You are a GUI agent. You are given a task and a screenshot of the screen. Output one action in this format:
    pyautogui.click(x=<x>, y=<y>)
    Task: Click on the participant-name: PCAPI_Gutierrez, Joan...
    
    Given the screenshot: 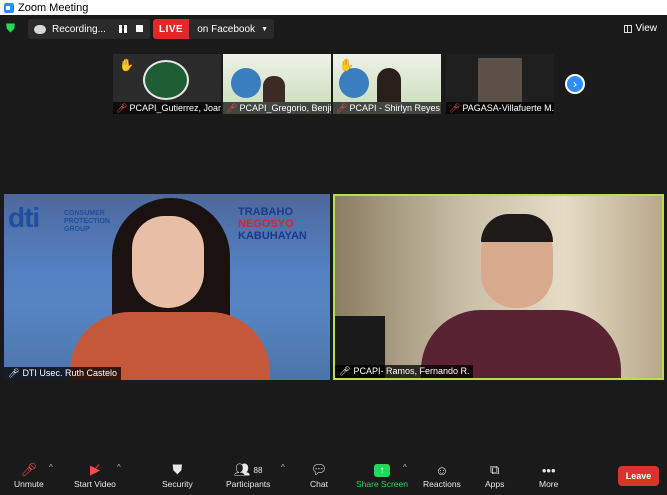 What is the action you would take?
    pyautogui.click(x=175, y=108)
    